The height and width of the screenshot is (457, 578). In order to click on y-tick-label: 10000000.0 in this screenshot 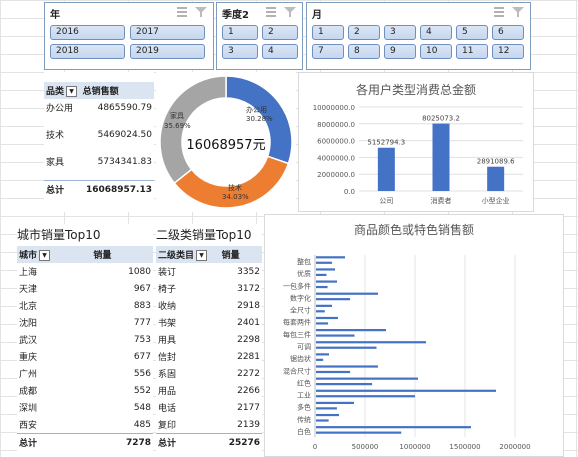, I will do `click(334, 108)`.